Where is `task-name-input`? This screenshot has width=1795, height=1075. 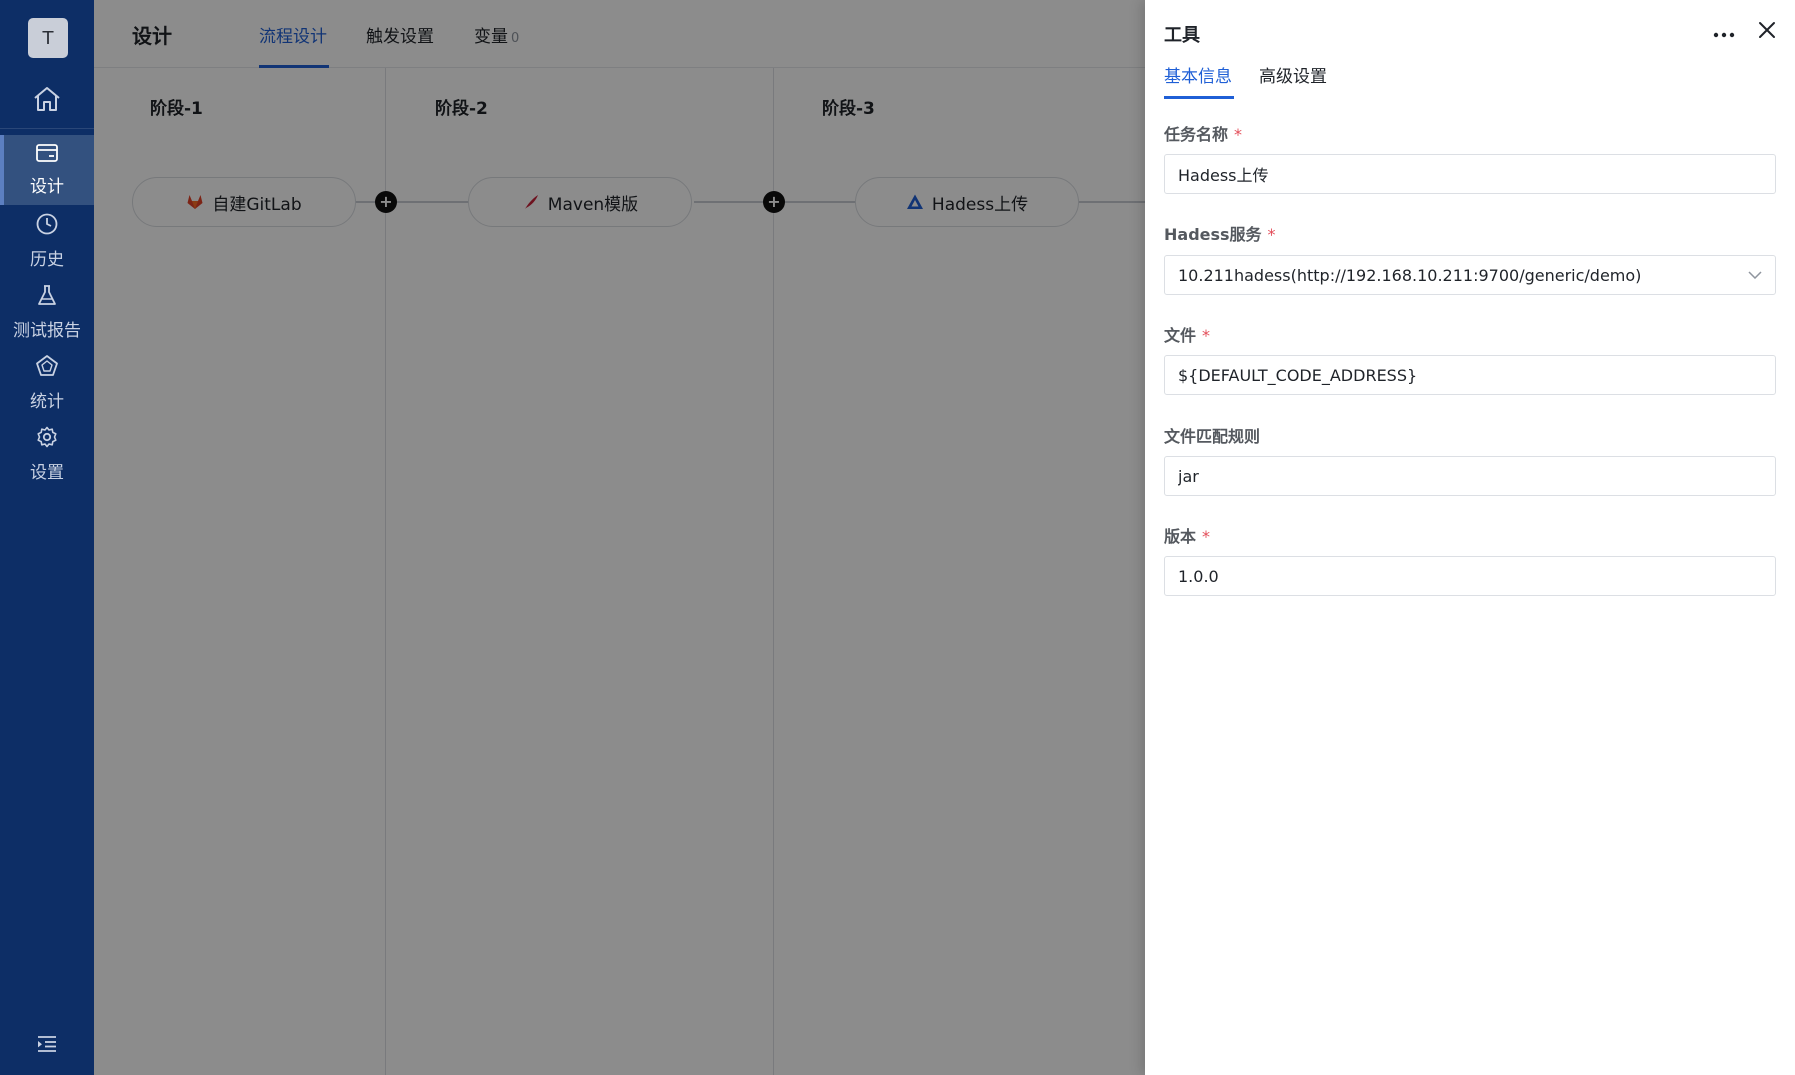
task-name-input is located at coordinates (1470, 174).